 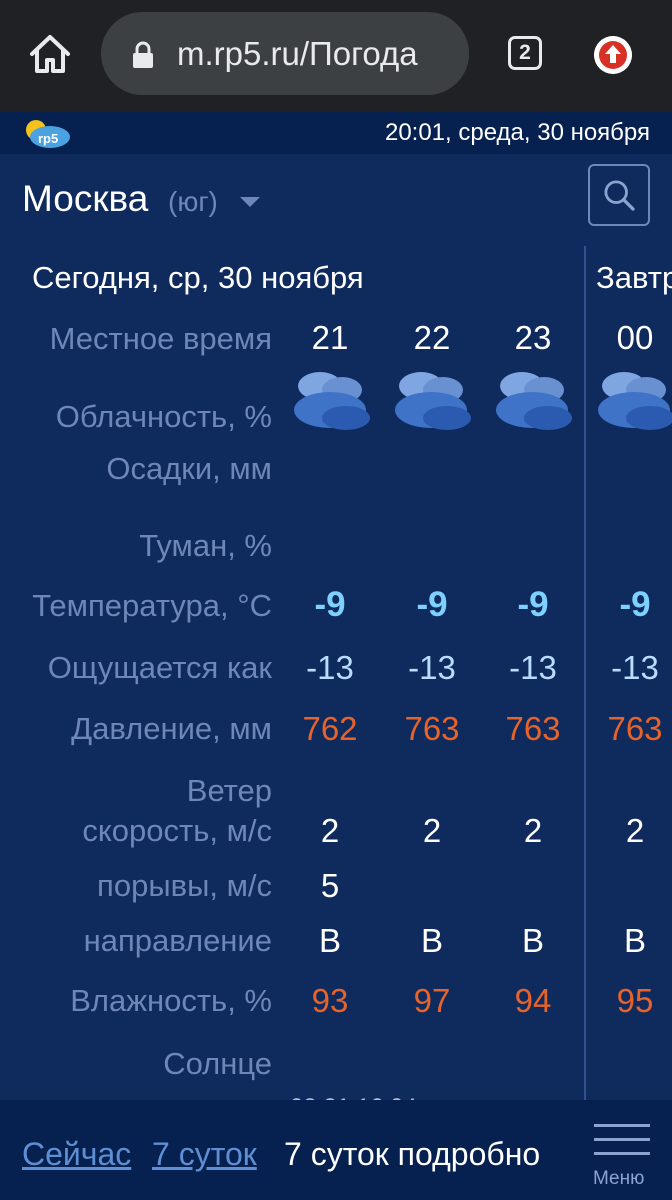 What do you see at coordinates (634, 277) in the screenshot?
I see `tomorrow-heading: Завтр` at bounding box center [634, 277].